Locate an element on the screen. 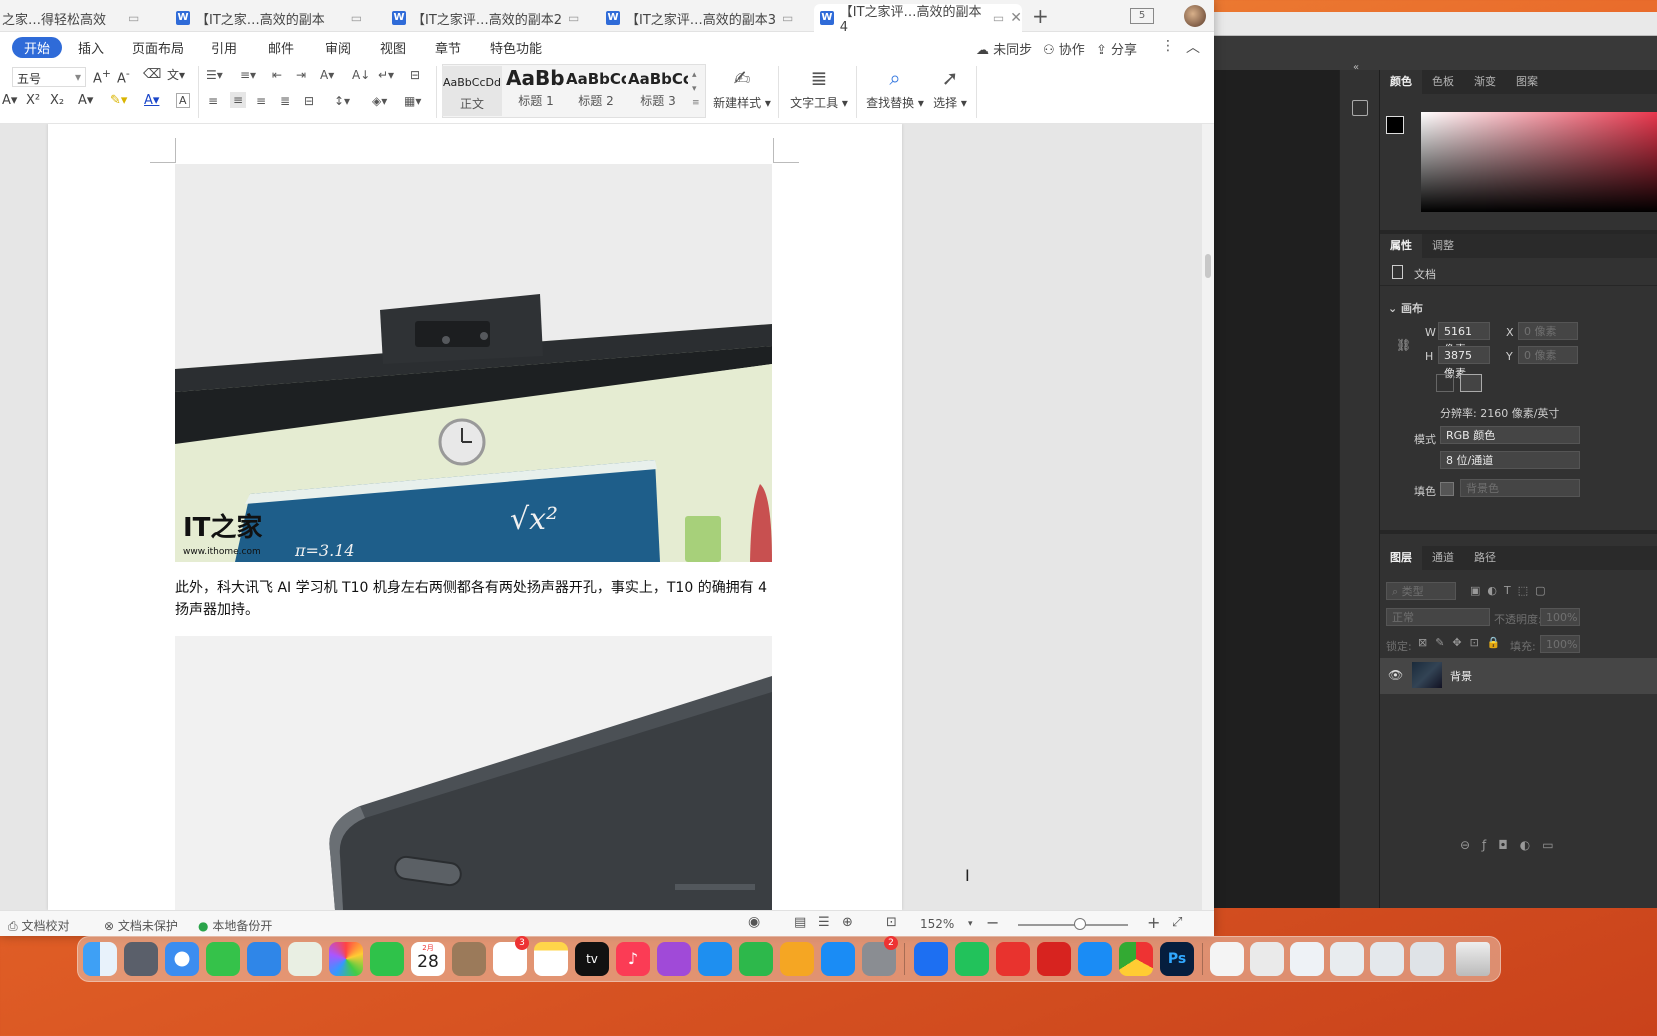  opacity-field: 100% is located at coordinates (1560, 617).